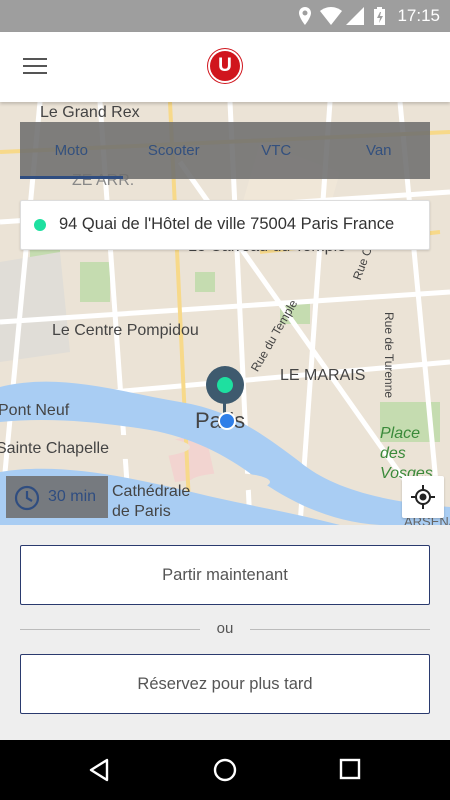 Image resolution: width=450 pixels, height=800 pixels. I want to click on tab-van: Van, so click(379, 150).